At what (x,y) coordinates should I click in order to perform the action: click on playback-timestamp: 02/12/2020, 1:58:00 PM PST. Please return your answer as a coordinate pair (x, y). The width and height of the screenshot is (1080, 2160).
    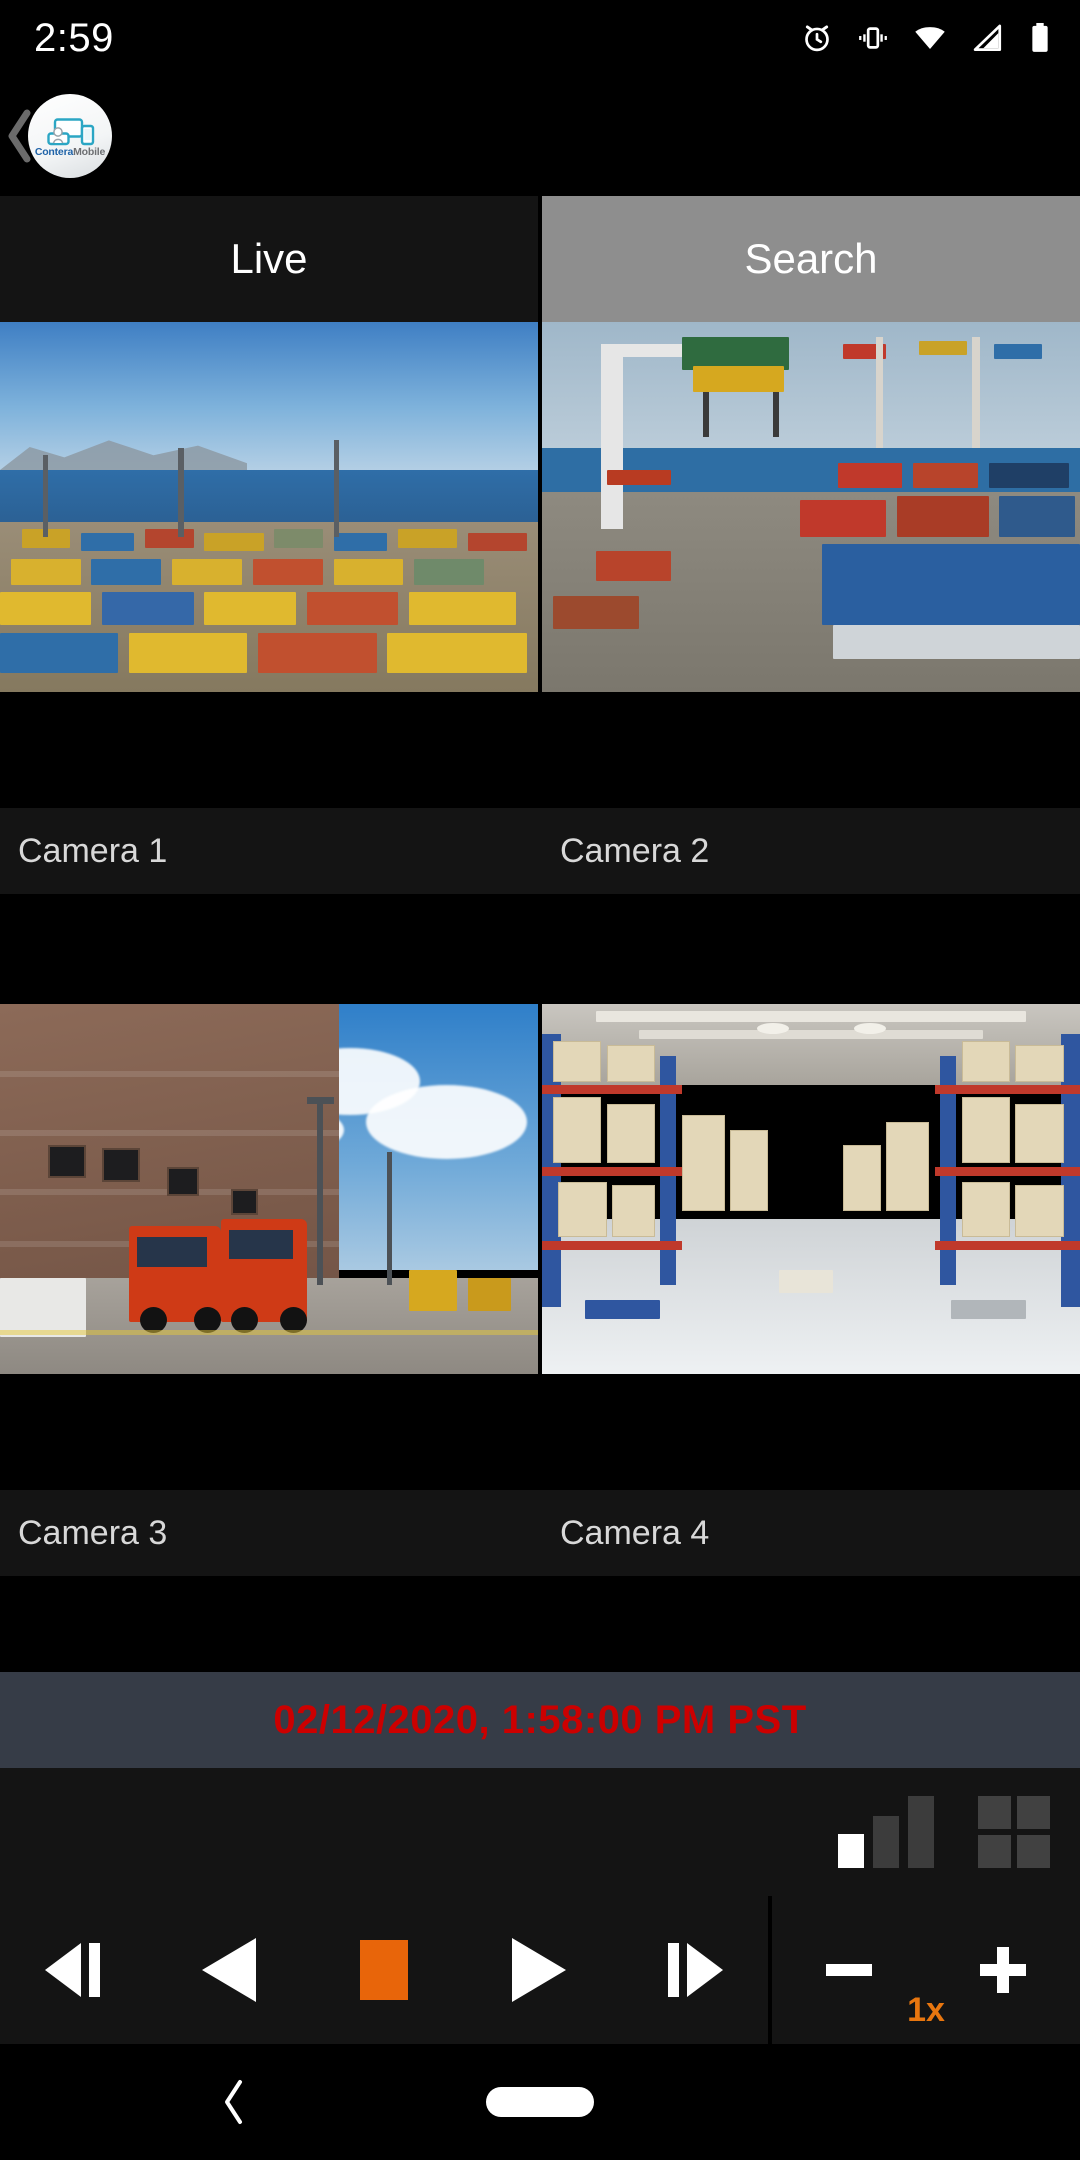
    Looking at the image, I should click on (540, 1719).